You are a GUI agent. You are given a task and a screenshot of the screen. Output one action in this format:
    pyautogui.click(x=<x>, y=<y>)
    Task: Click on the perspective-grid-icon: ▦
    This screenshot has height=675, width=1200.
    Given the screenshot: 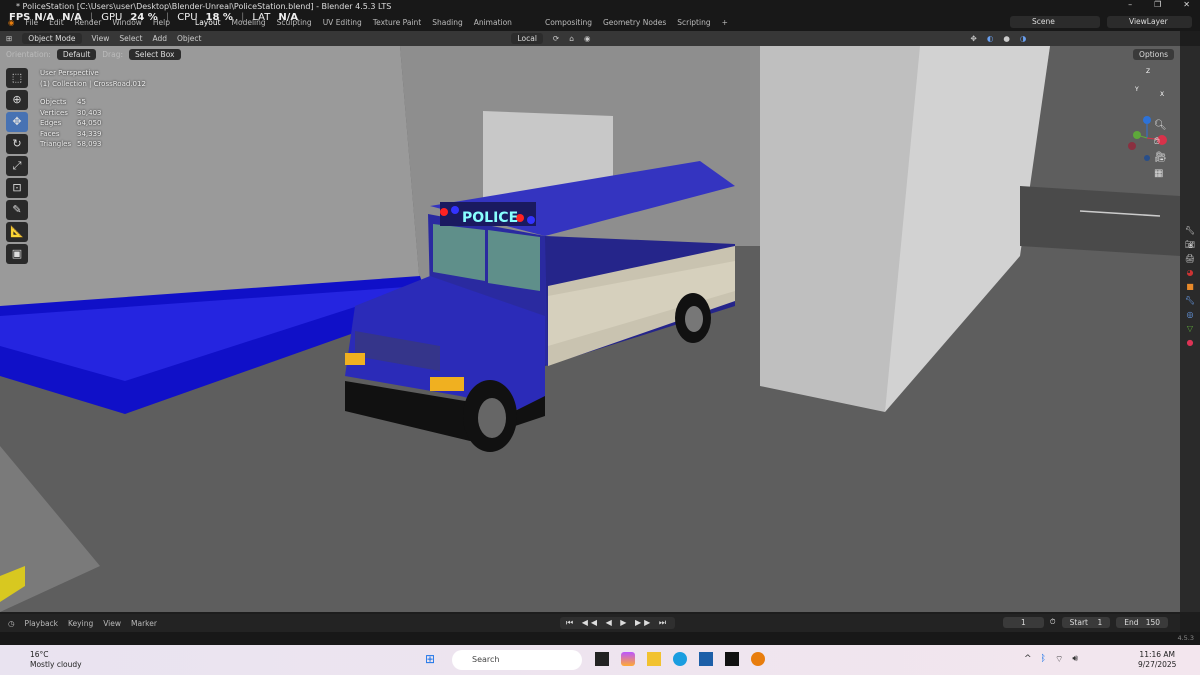 What is the action you would take?
    pyautogui.click(x=1160, y=173)
    